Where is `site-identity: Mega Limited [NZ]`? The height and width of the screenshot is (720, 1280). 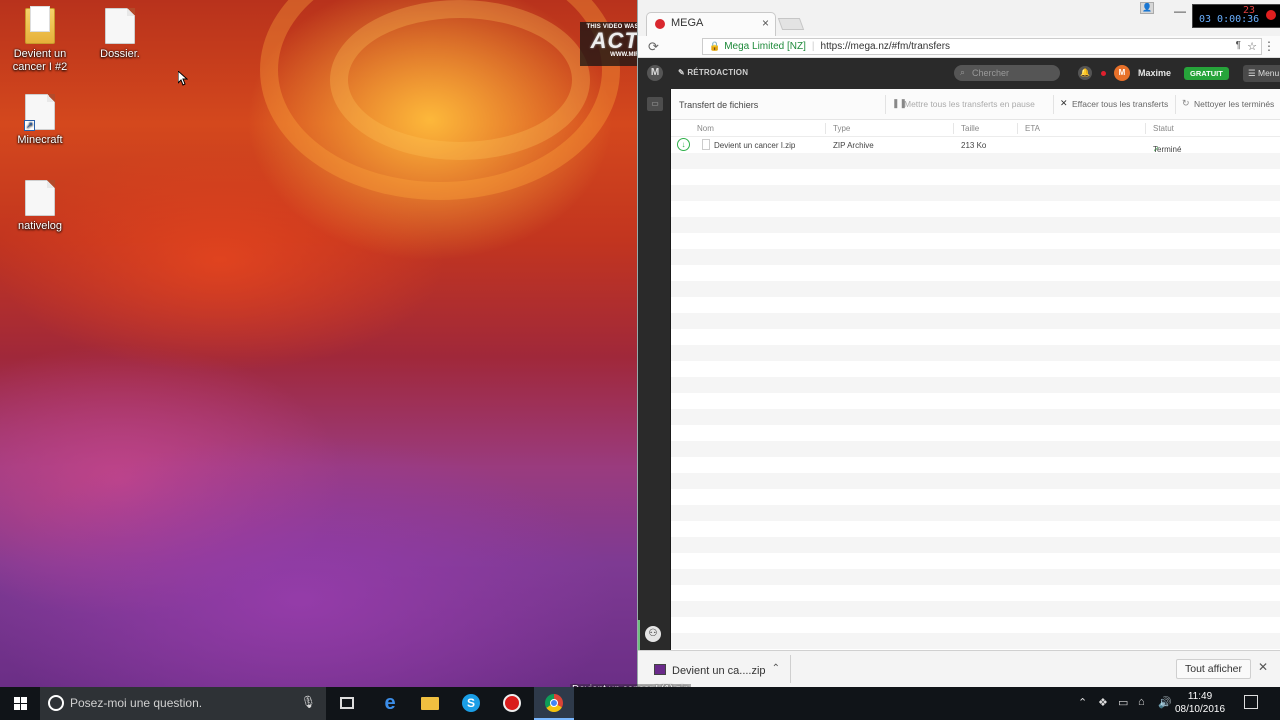 site-identity: Mega Limited [NZ] is located at coordinates (765, 46).